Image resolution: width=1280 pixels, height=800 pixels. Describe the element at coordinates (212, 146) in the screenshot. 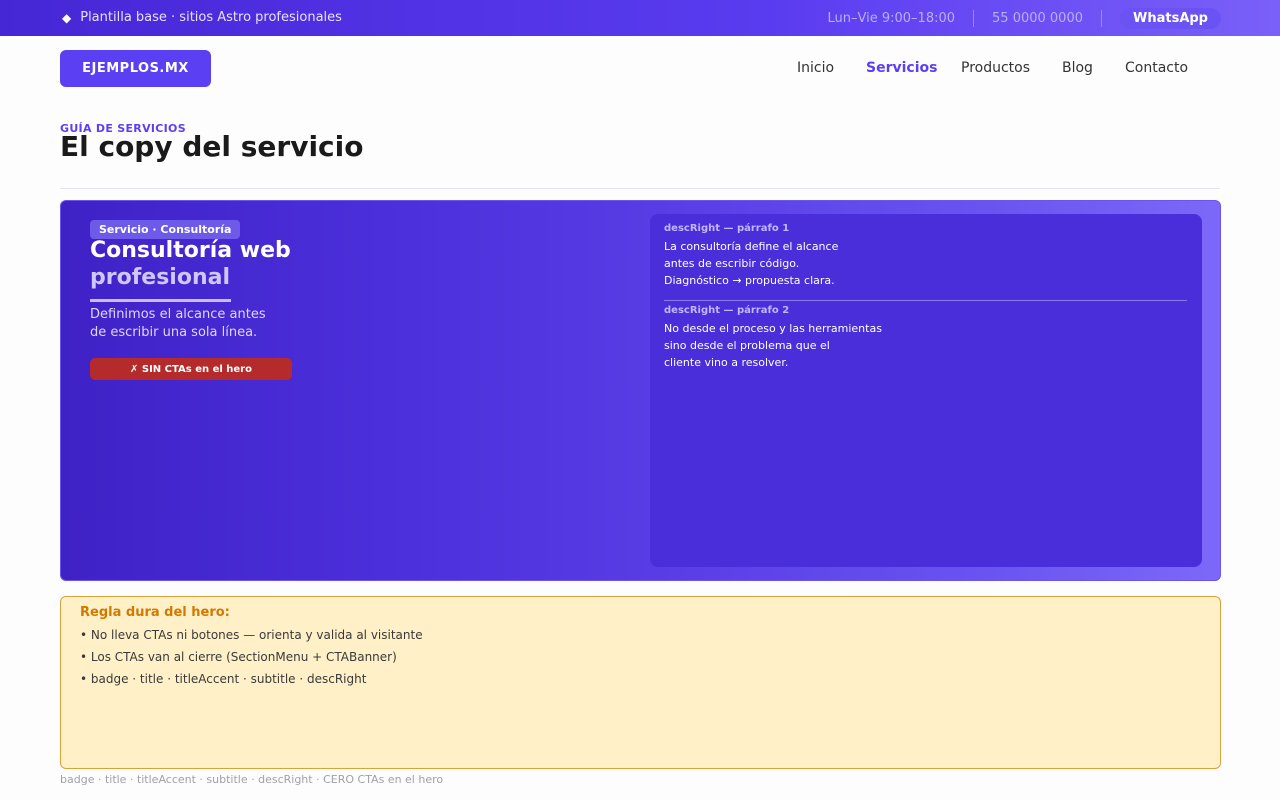

I see `page-title: El copy del servicio` at that location.